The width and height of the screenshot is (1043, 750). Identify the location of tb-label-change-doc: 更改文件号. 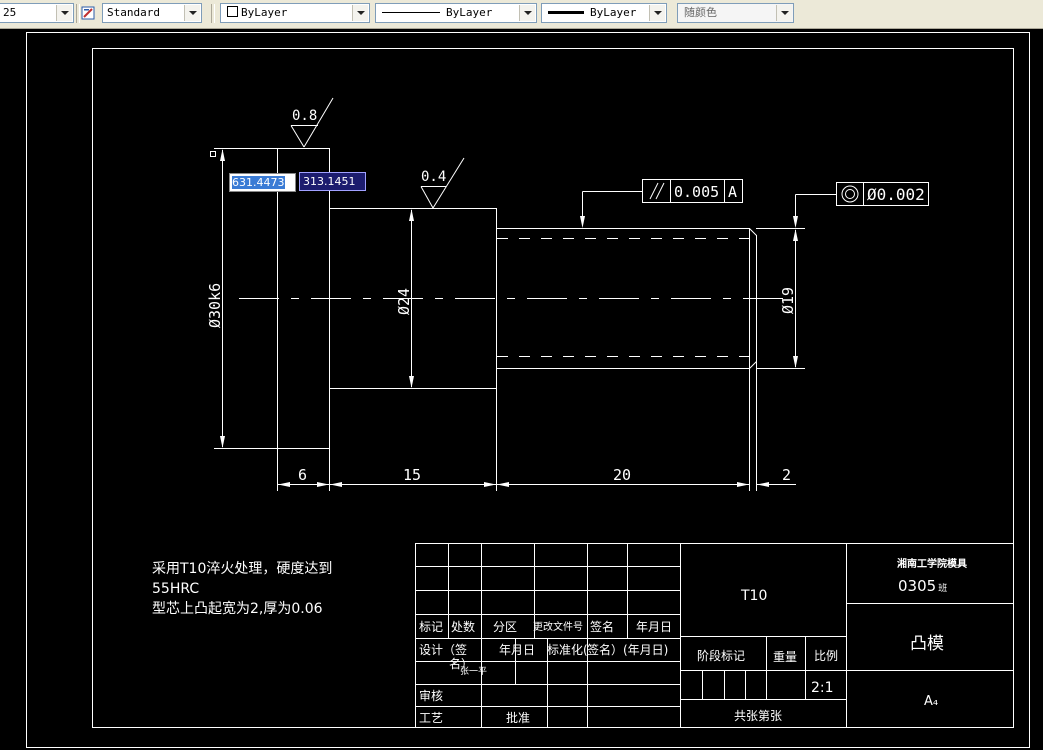
(558, 626).